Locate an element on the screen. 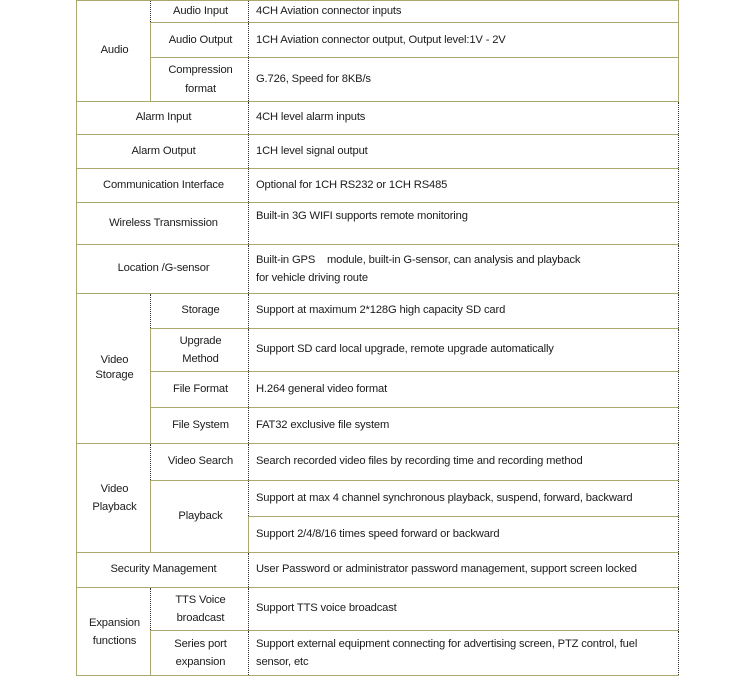  category-line-1: Video is located at coordinates (114, 488).